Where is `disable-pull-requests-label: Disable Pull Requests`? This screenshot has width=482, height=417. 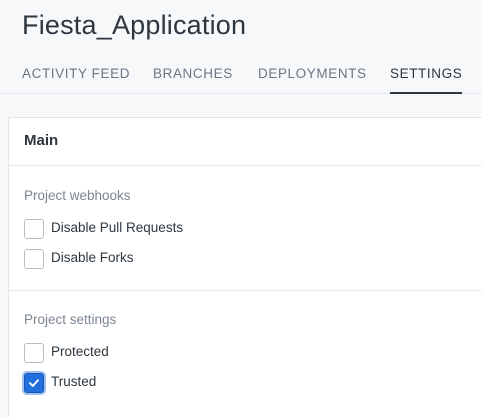
disable-pull-requests-label: Disable Pull Requests is located at coordinates (117, 227).